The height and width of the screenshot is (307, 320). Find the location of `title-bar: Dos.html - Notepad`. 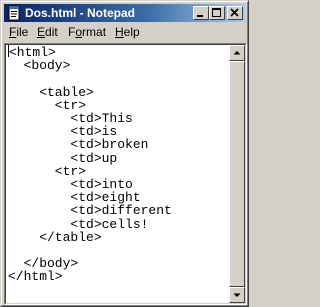

title-bar: Dos.html - Notepad is located at coordinates (124, 13).